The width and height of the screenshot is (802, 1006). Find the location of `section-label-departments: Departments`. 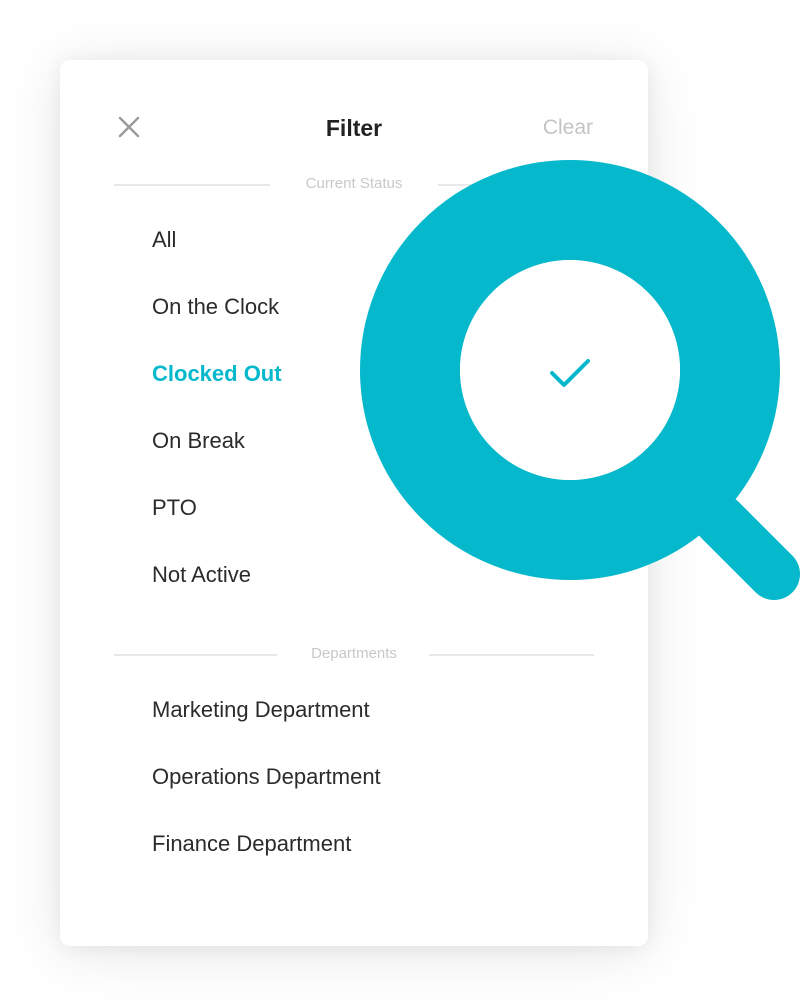

section-label-departments: Departments is located at coordinates (354, 653).